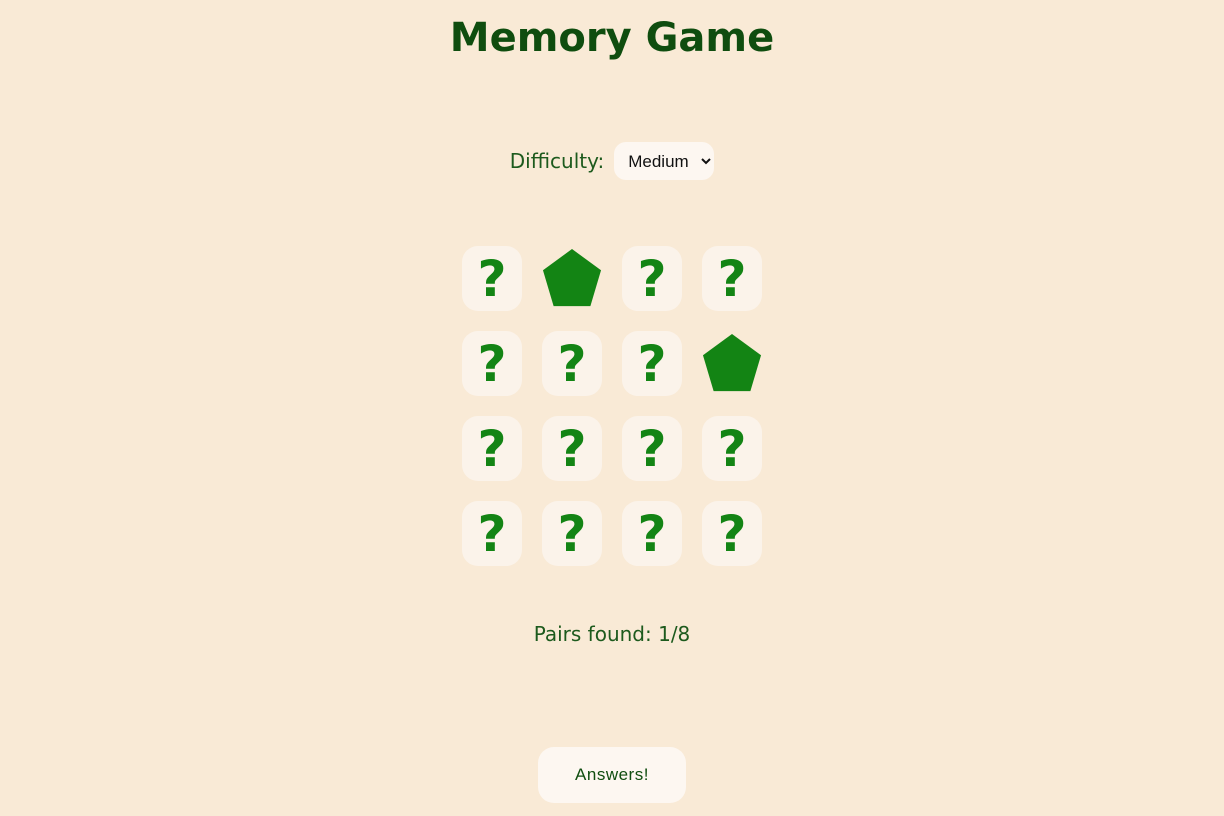  I want to click on difficulty-control: Difficulty: Medium, so click(612, 161).